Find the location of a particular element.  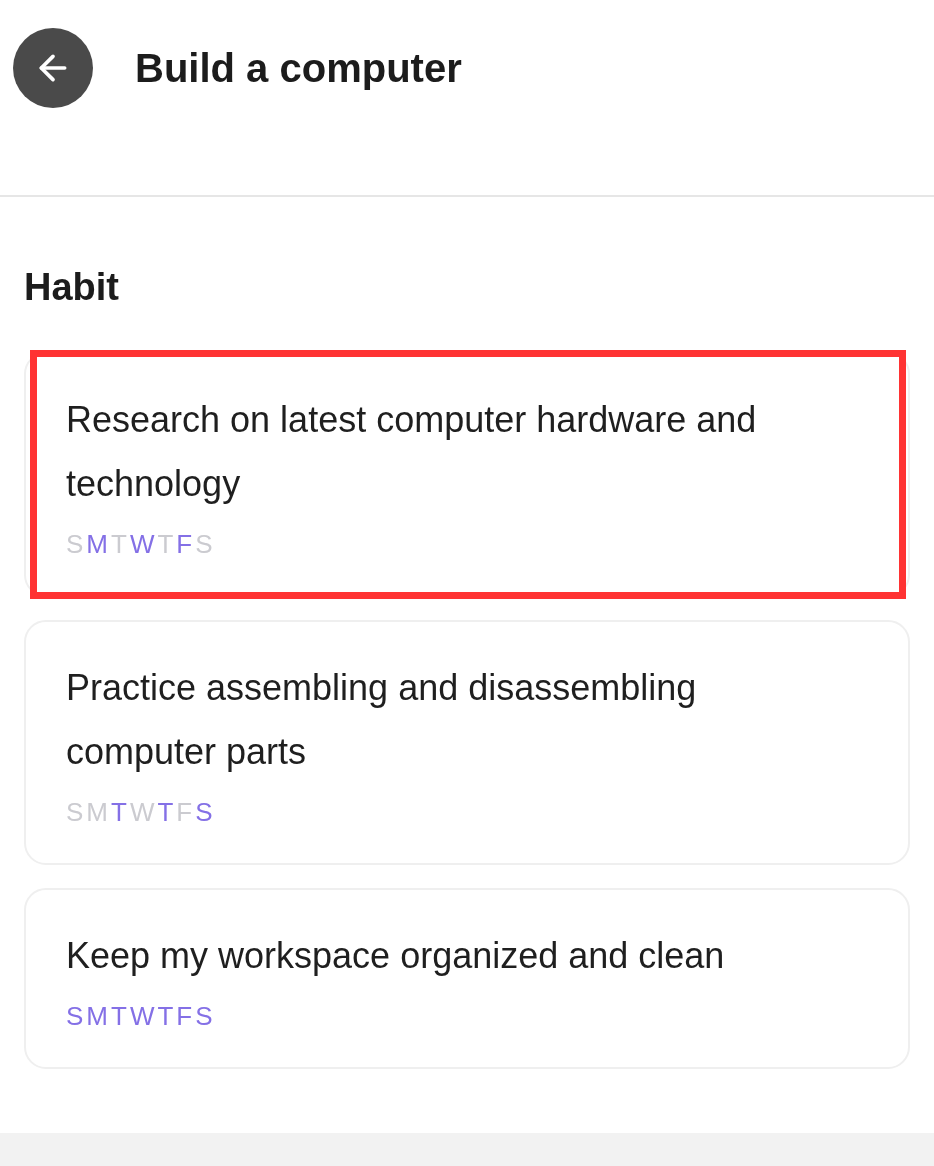

habit-title: Practice assembling and disassembling computer parts is located at coordinates (382, 720).